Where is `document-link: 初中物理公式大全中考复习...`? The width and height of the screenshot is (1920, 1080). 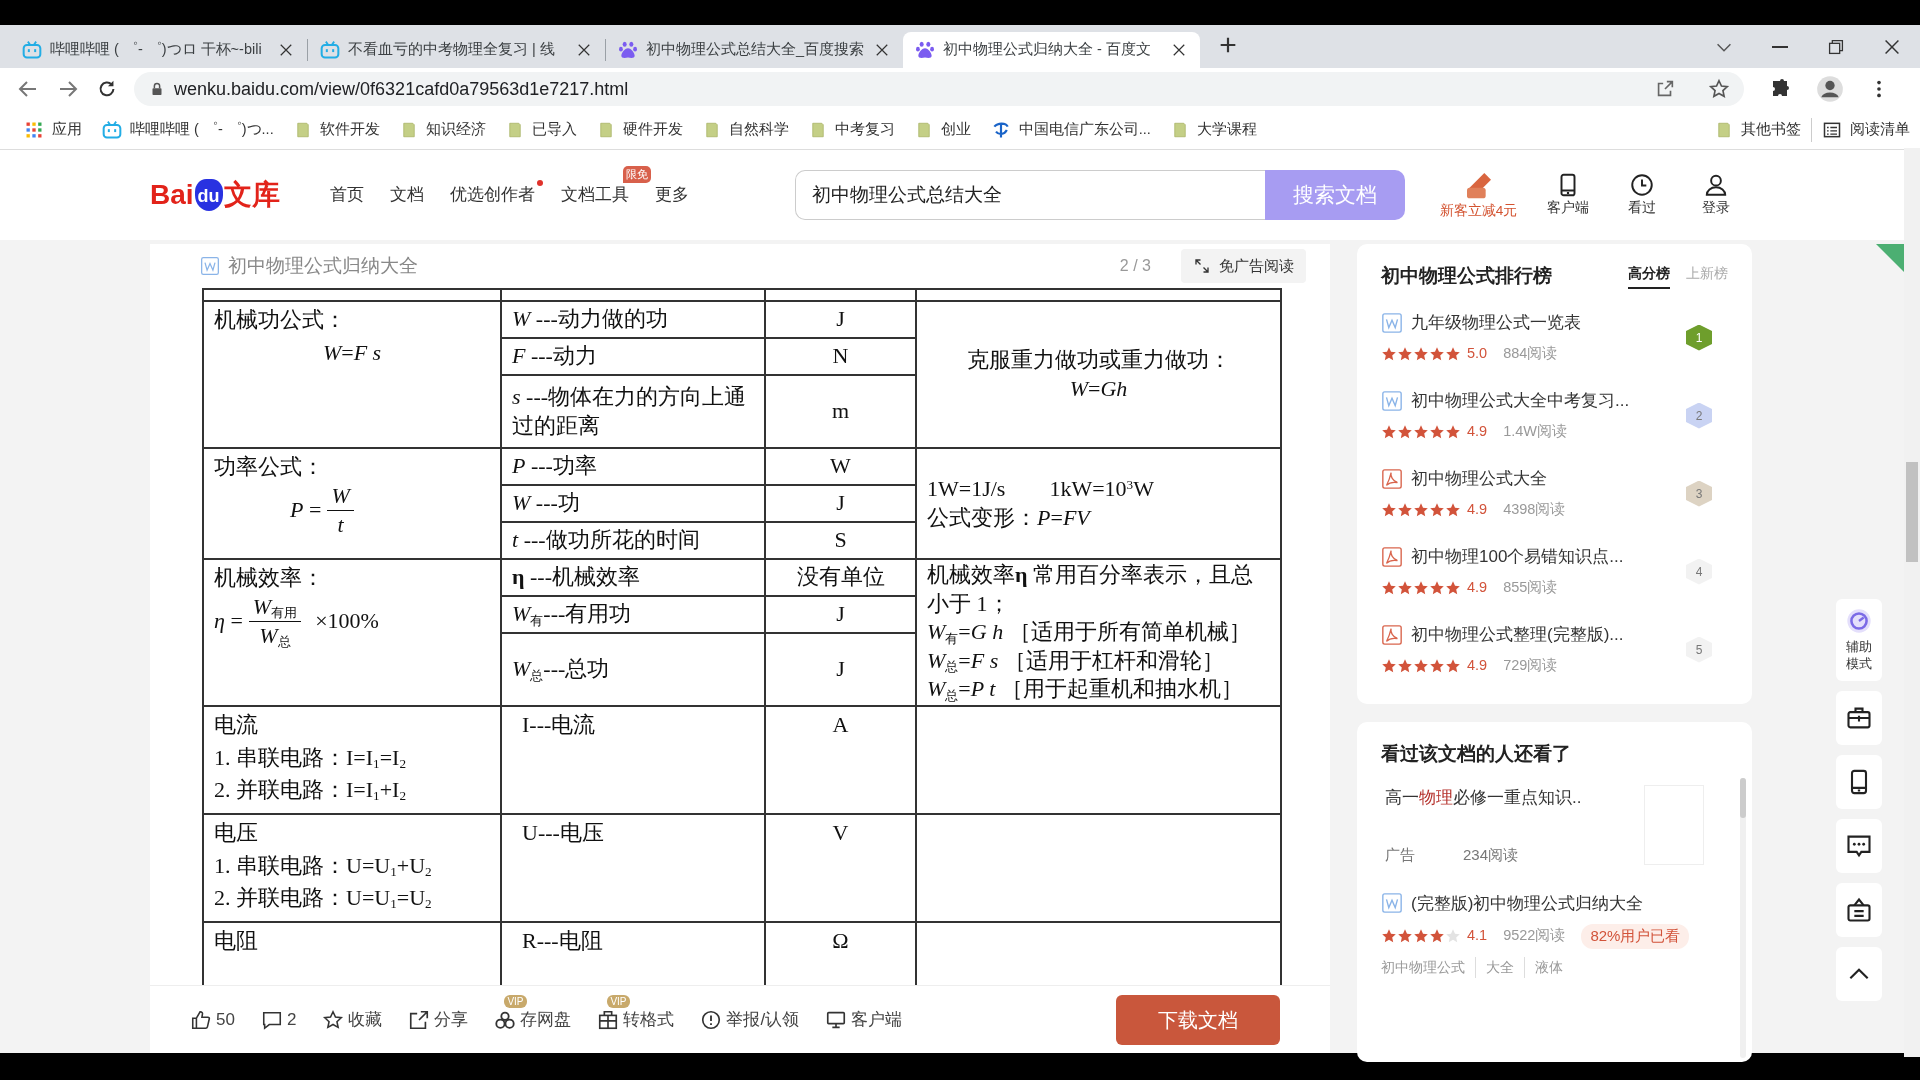
document-link: 初中物理公式大全中考复习... is located at coordinates (1533, 400).